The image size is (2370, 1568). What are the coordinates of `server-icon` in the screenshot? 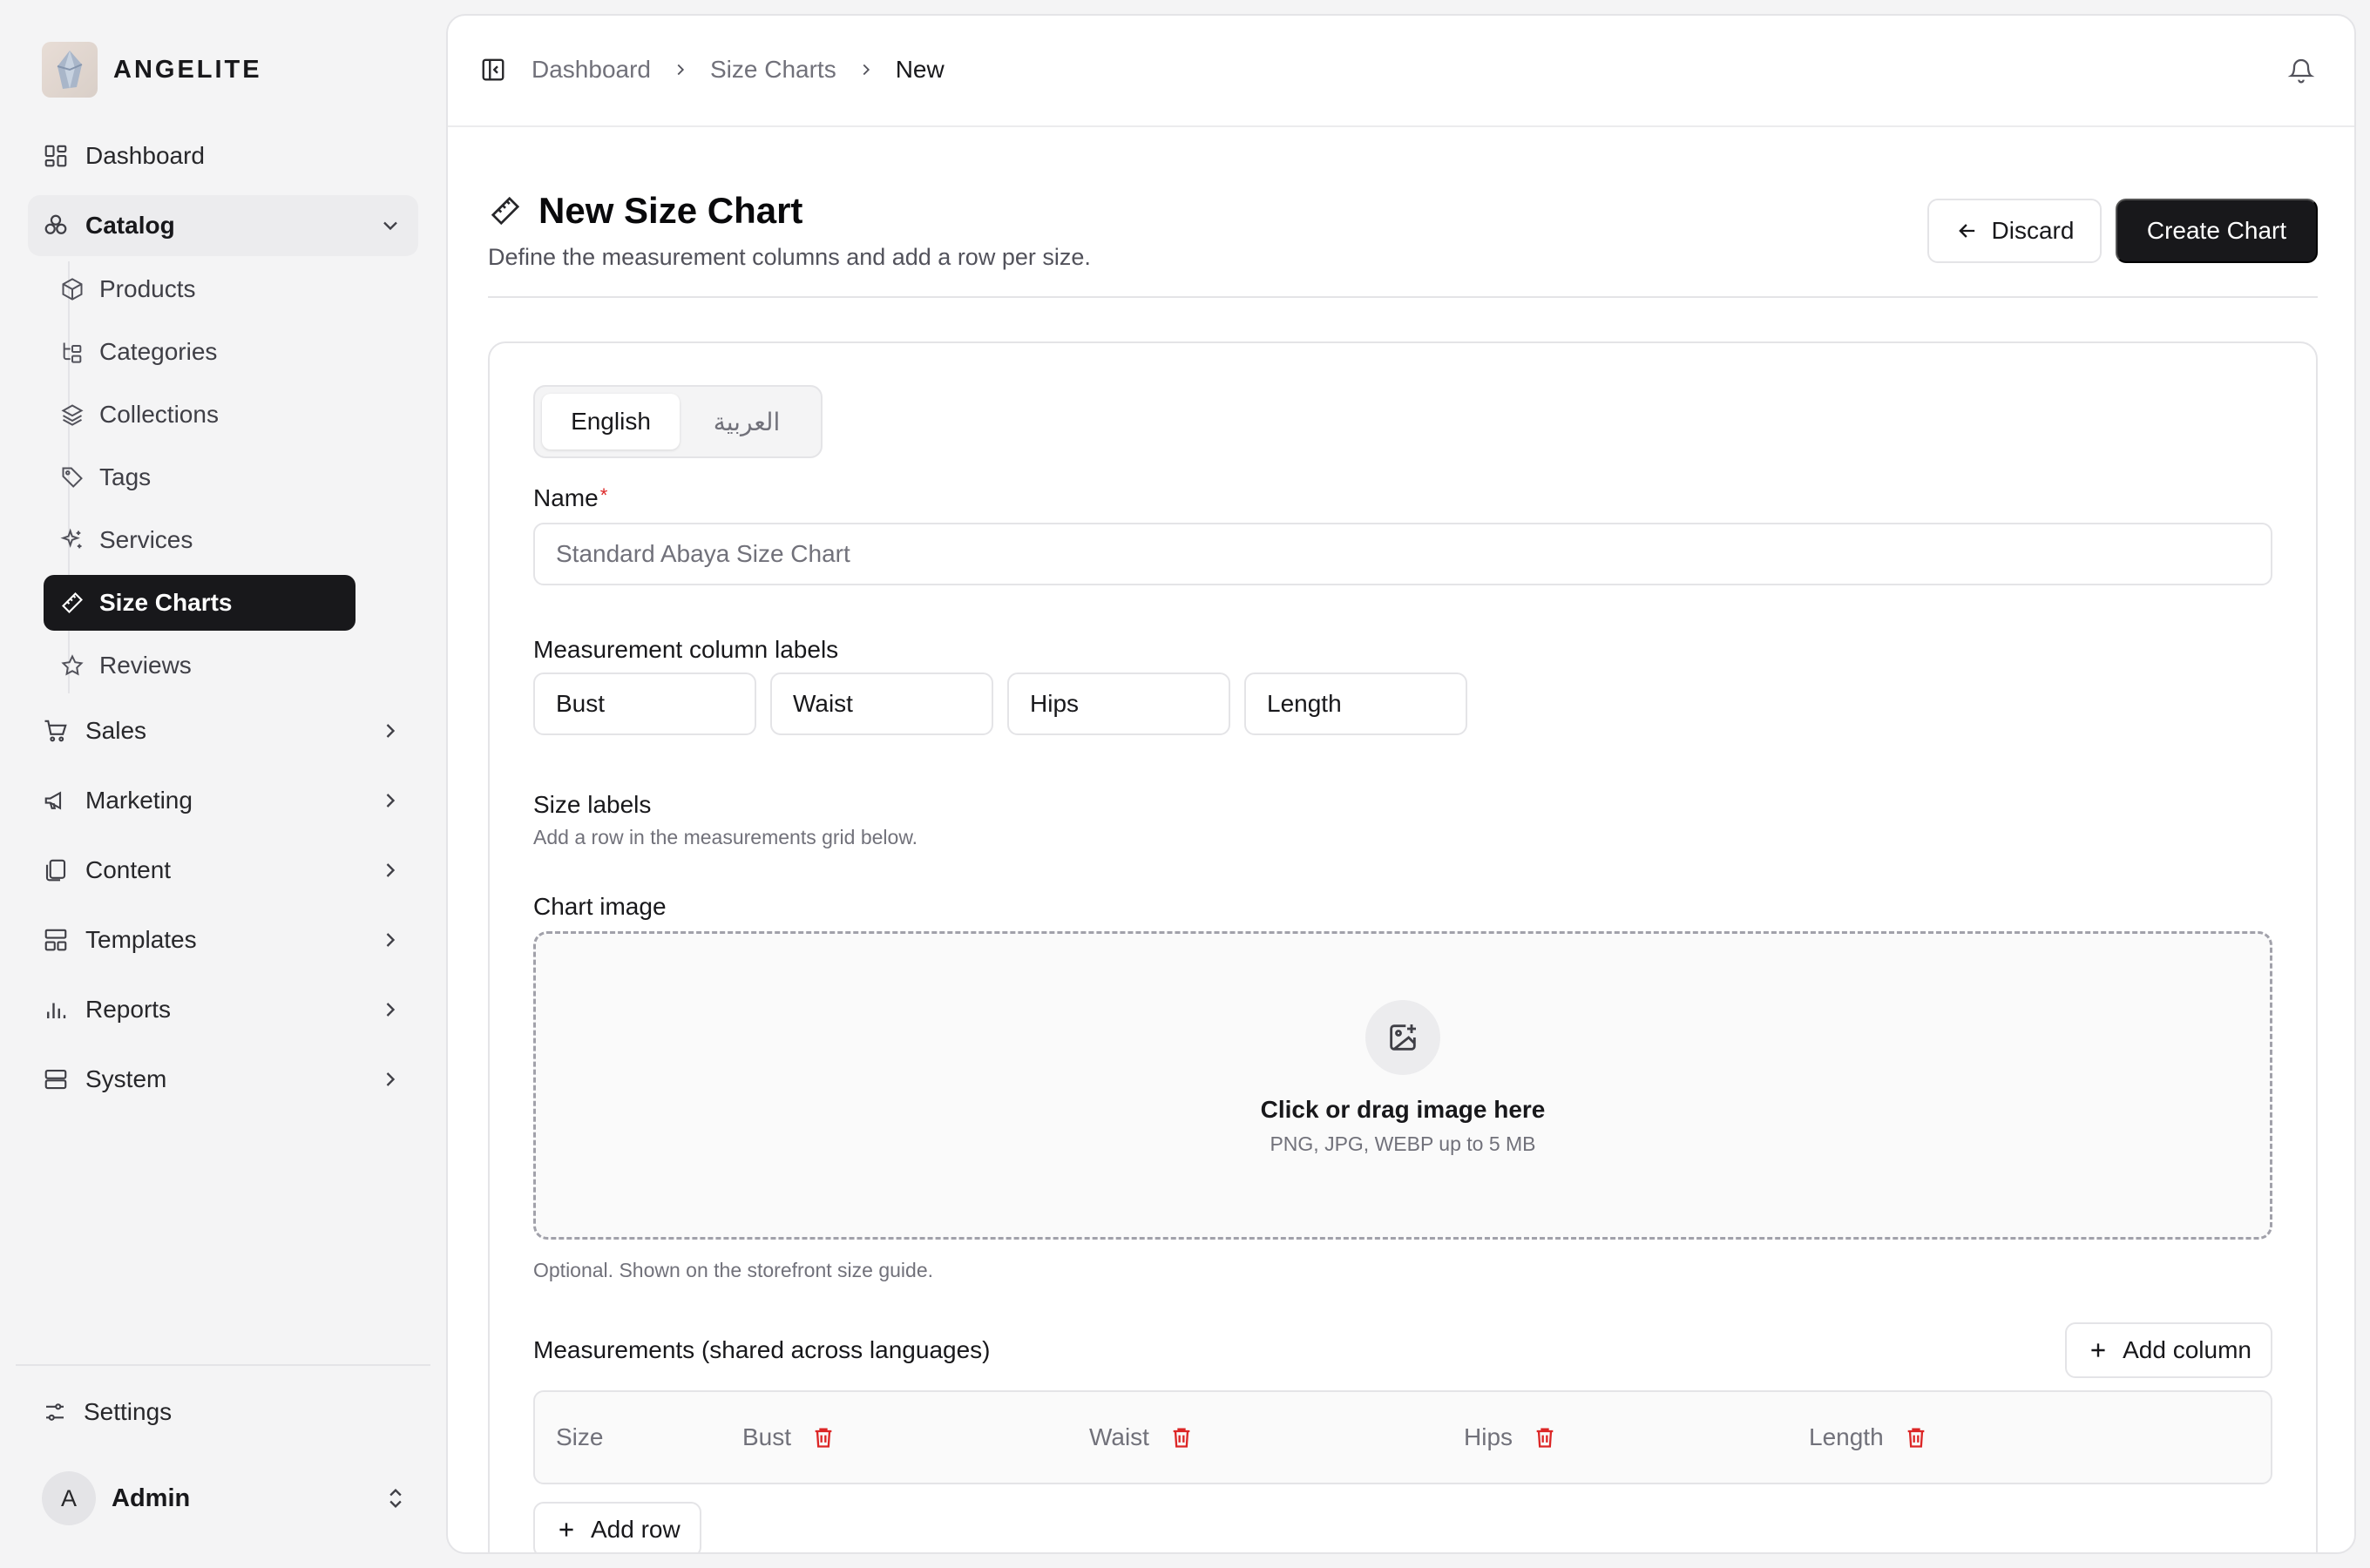 It's located at (56, 1079).